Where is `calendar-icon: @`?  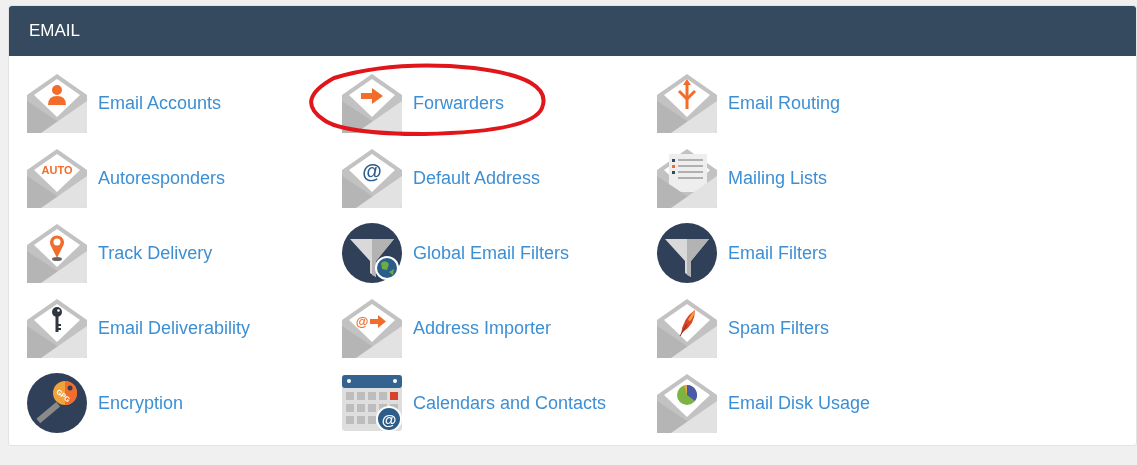
calendar-icon: @ is located at coordinates (372, 403).